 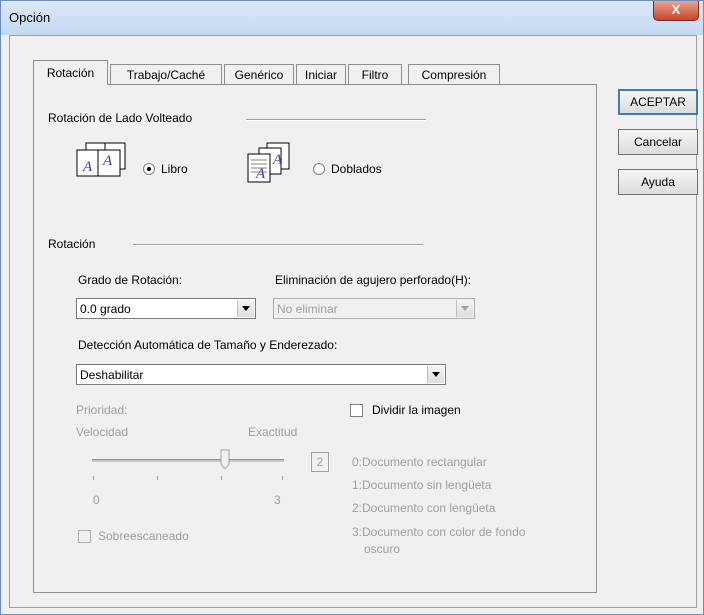 What do you see at coordinates (149, 169) in the screenshot?
I see `book-radio` at bounding box center [149, 169].